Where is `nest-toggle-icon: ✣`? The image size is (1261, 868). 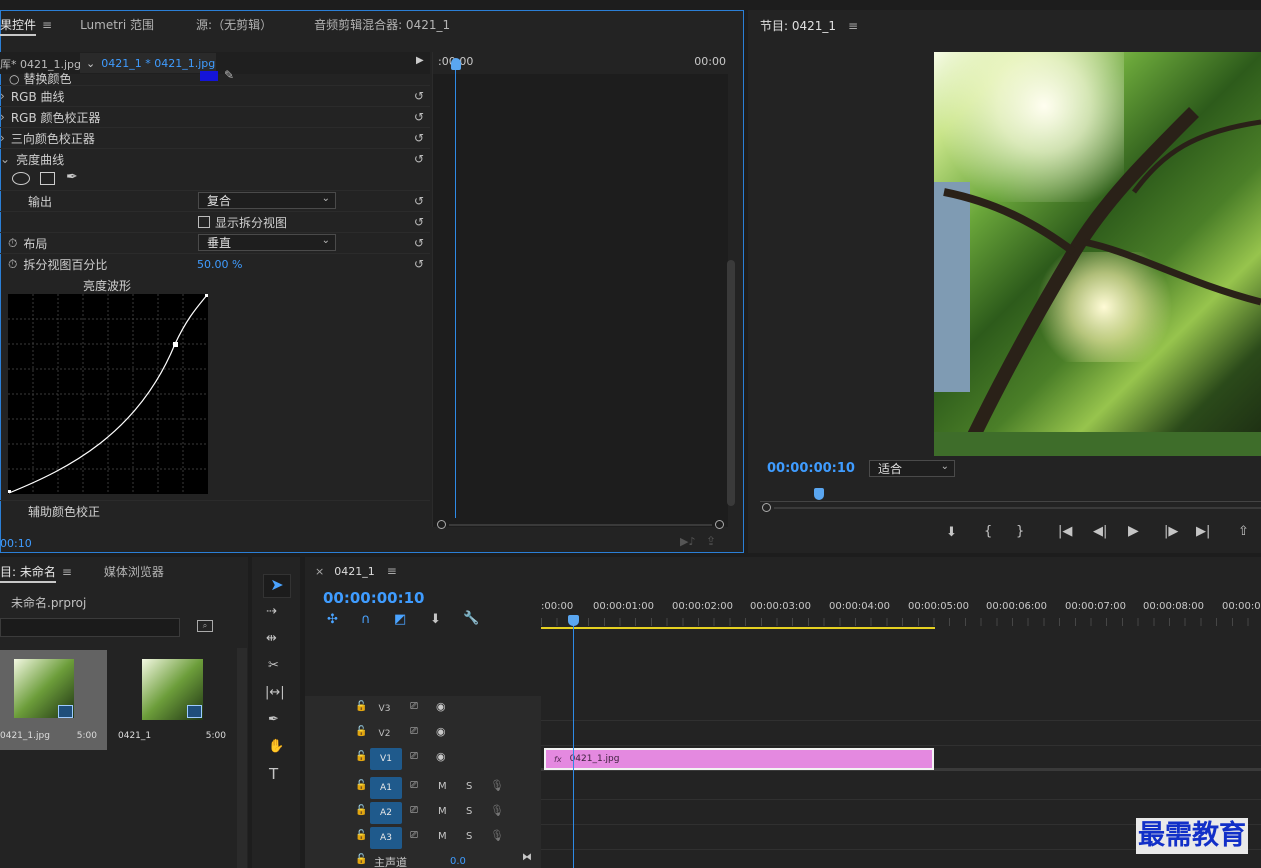 nest-toggle-icon: ✣ is located at coordinates (332, 619).